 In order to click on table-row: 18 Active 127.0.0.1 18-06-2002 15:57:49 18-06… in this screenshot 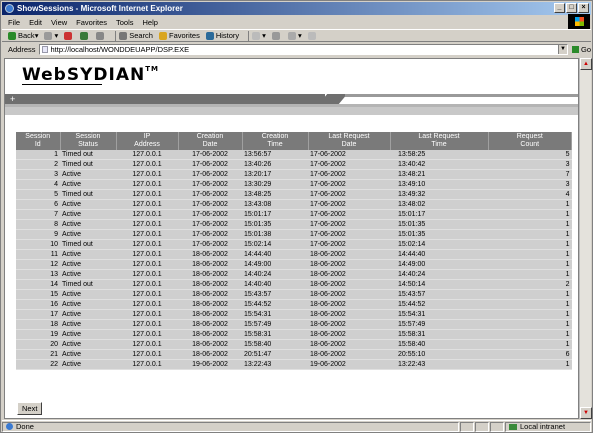, I will do `click(294, 324)`.